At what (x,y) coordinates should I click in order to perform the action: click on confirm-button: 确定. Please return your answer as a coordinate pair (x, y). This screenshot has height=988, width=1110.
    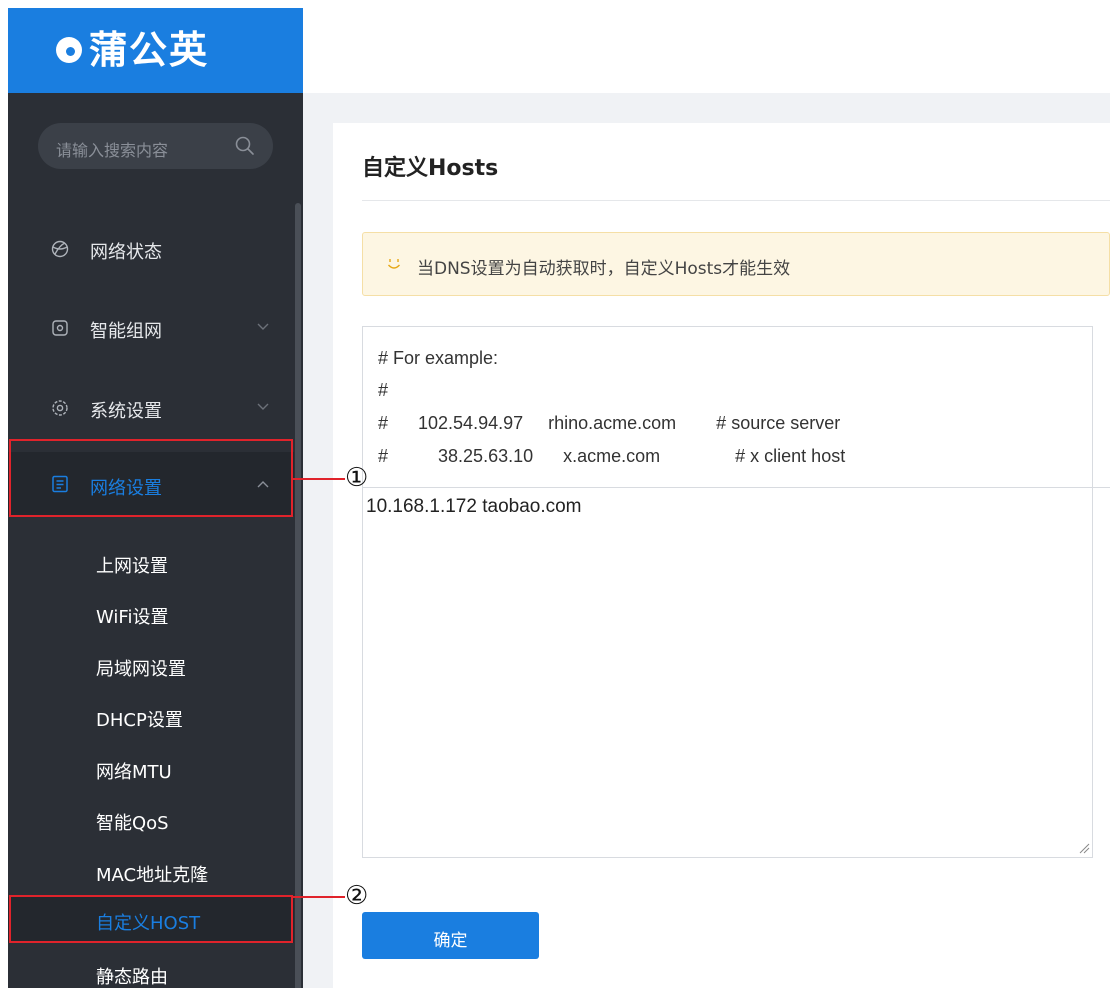
    Looking at the image, I should click on (450, 935).